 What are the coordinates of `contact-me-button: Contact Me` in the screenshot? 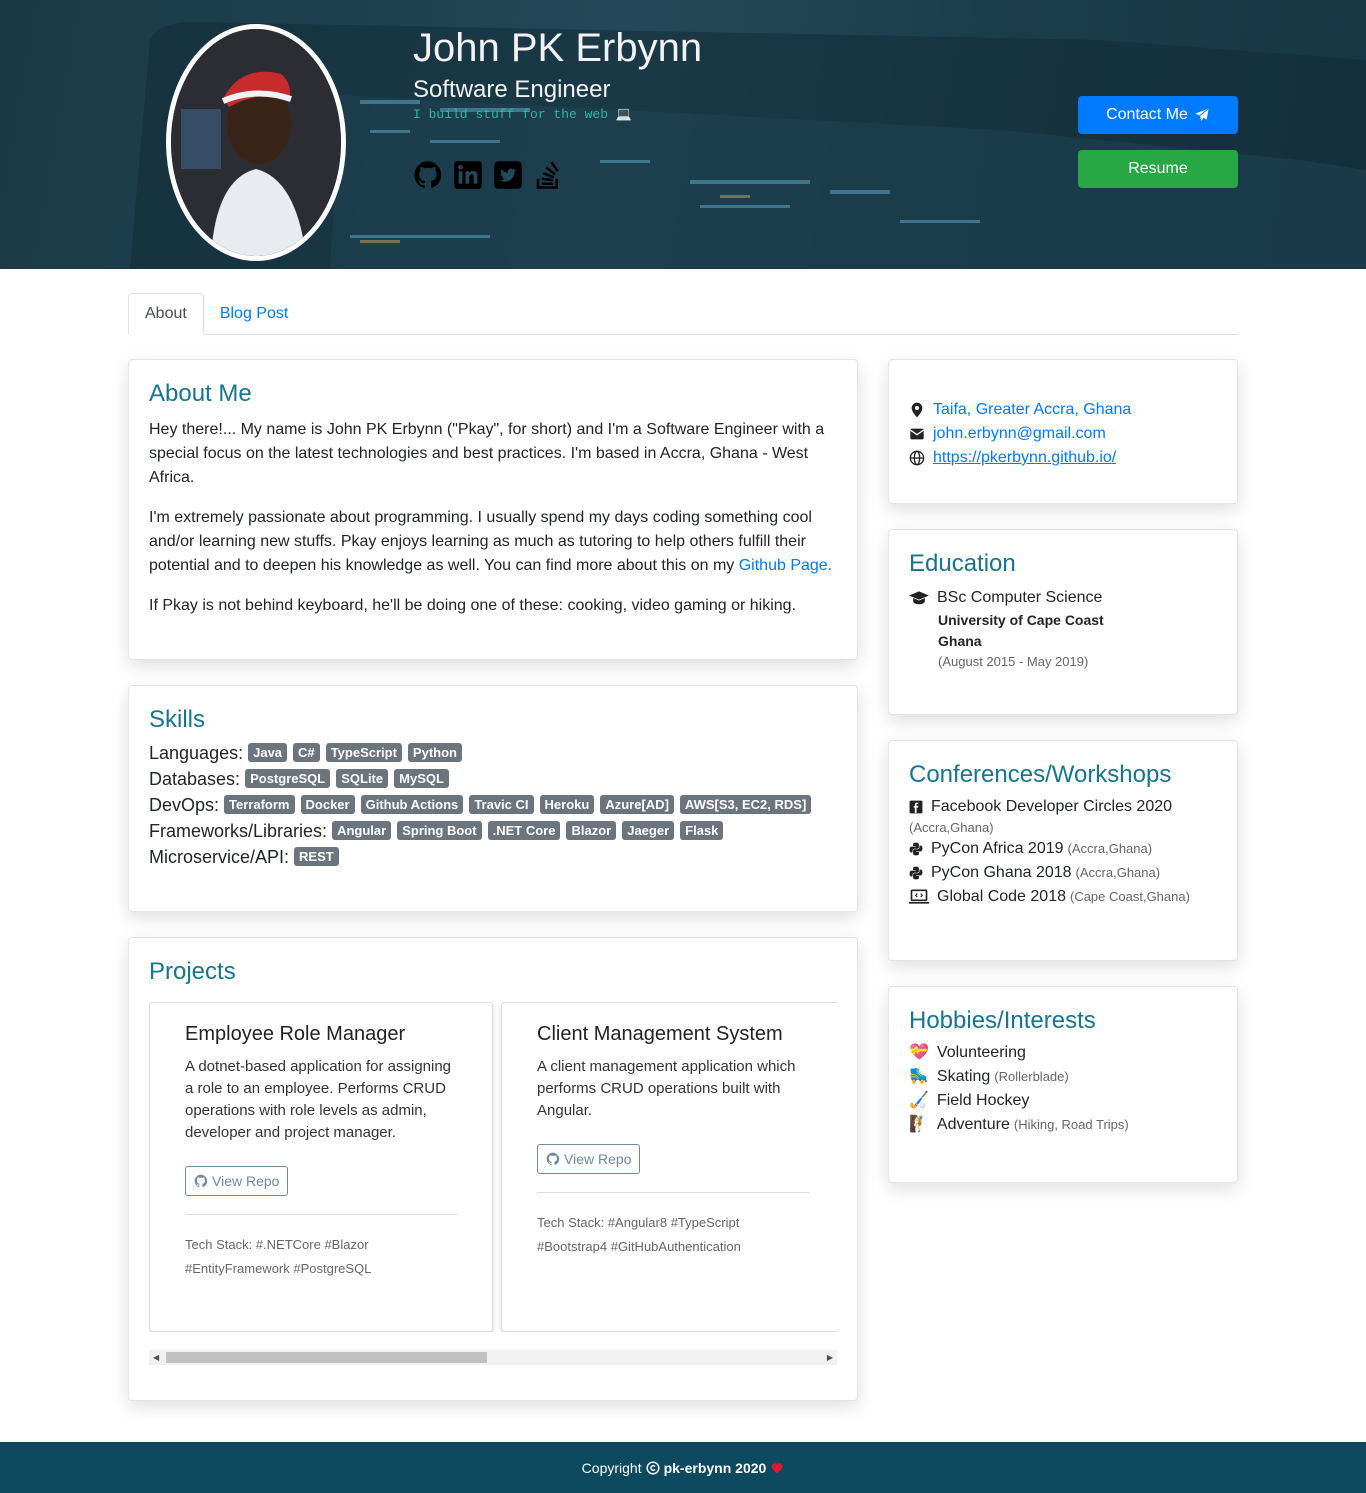 It's located at (1158, 115).